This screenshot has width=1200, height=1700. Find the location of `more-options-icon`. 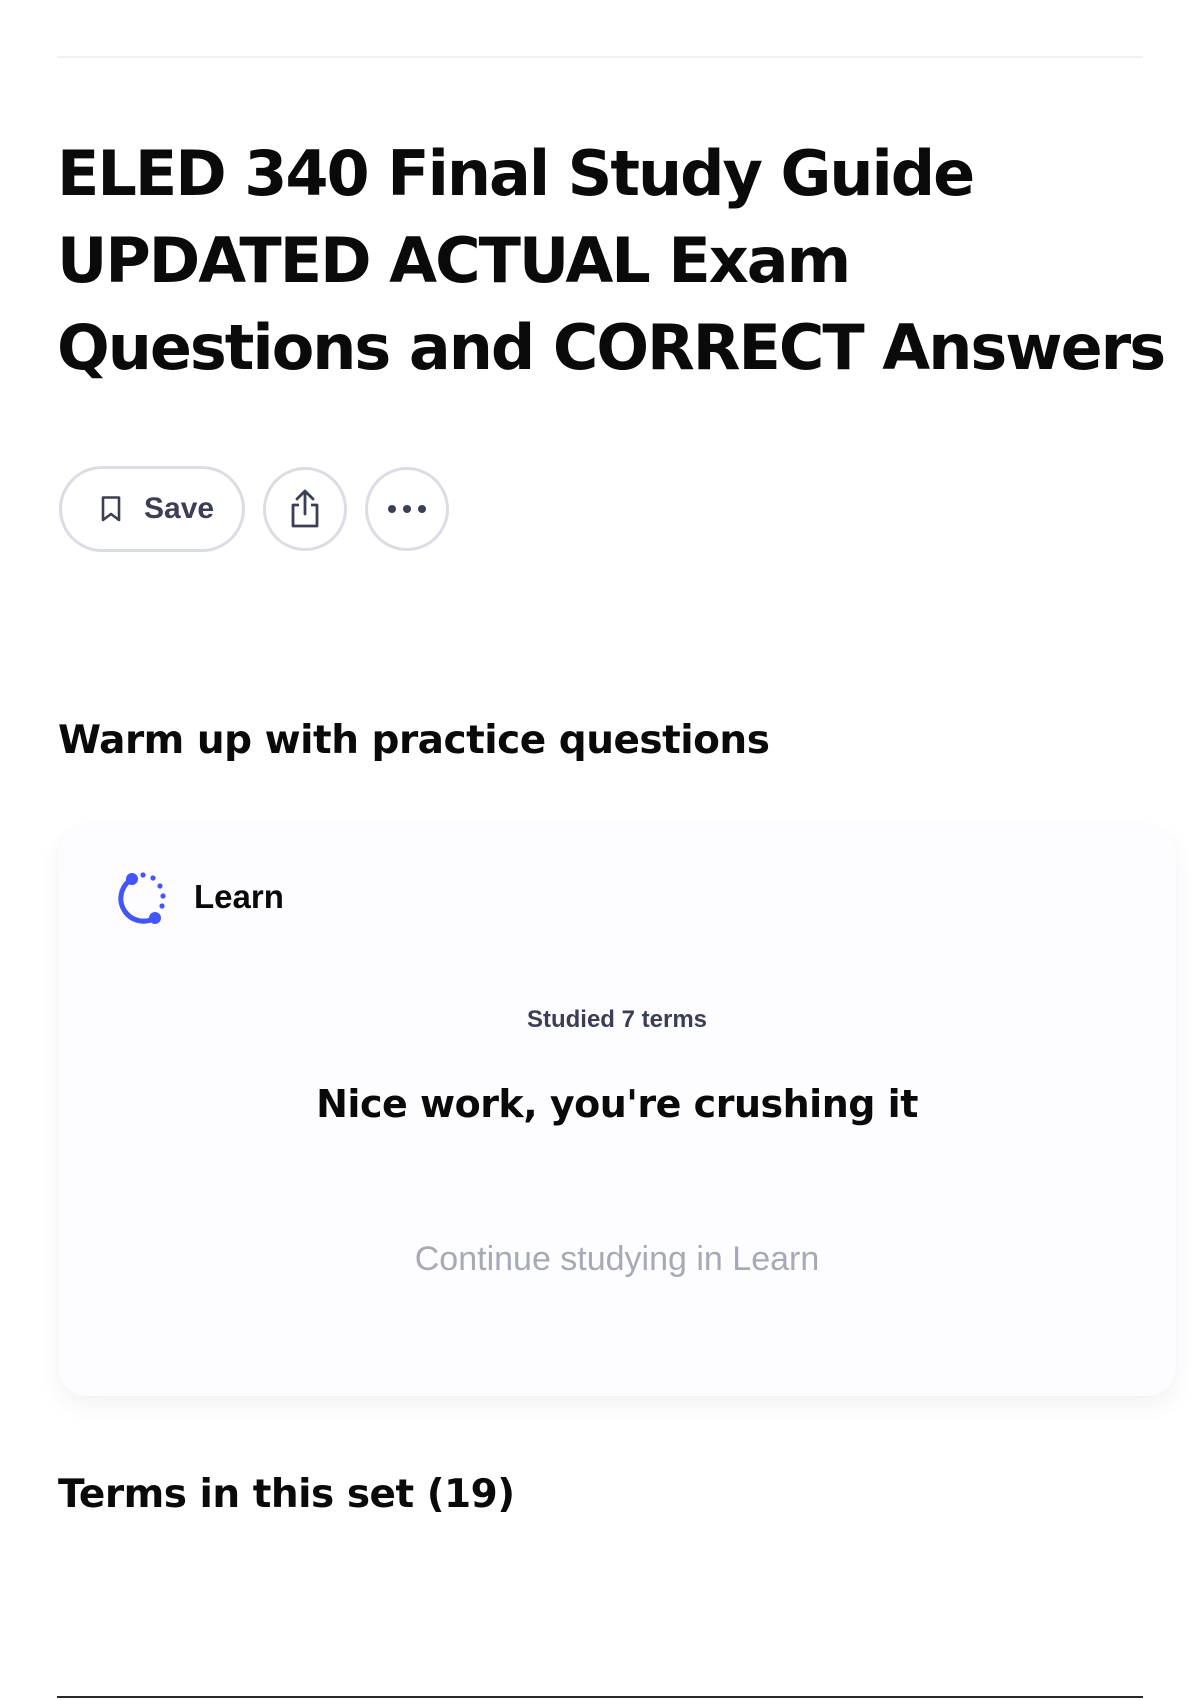

more-options-icon is located at coordinates (407, 509).